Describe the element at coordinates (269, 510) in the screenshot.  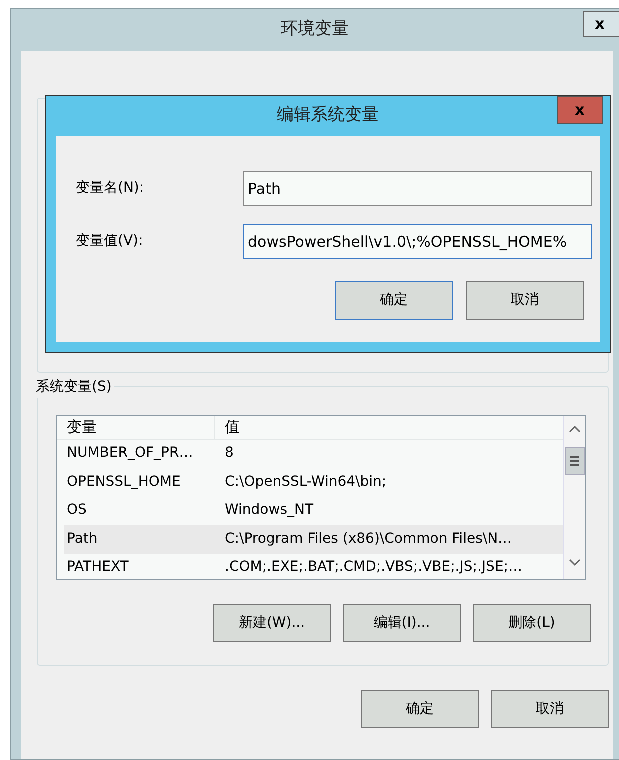
I see `table-cell-text: Windows_NT` at that location.